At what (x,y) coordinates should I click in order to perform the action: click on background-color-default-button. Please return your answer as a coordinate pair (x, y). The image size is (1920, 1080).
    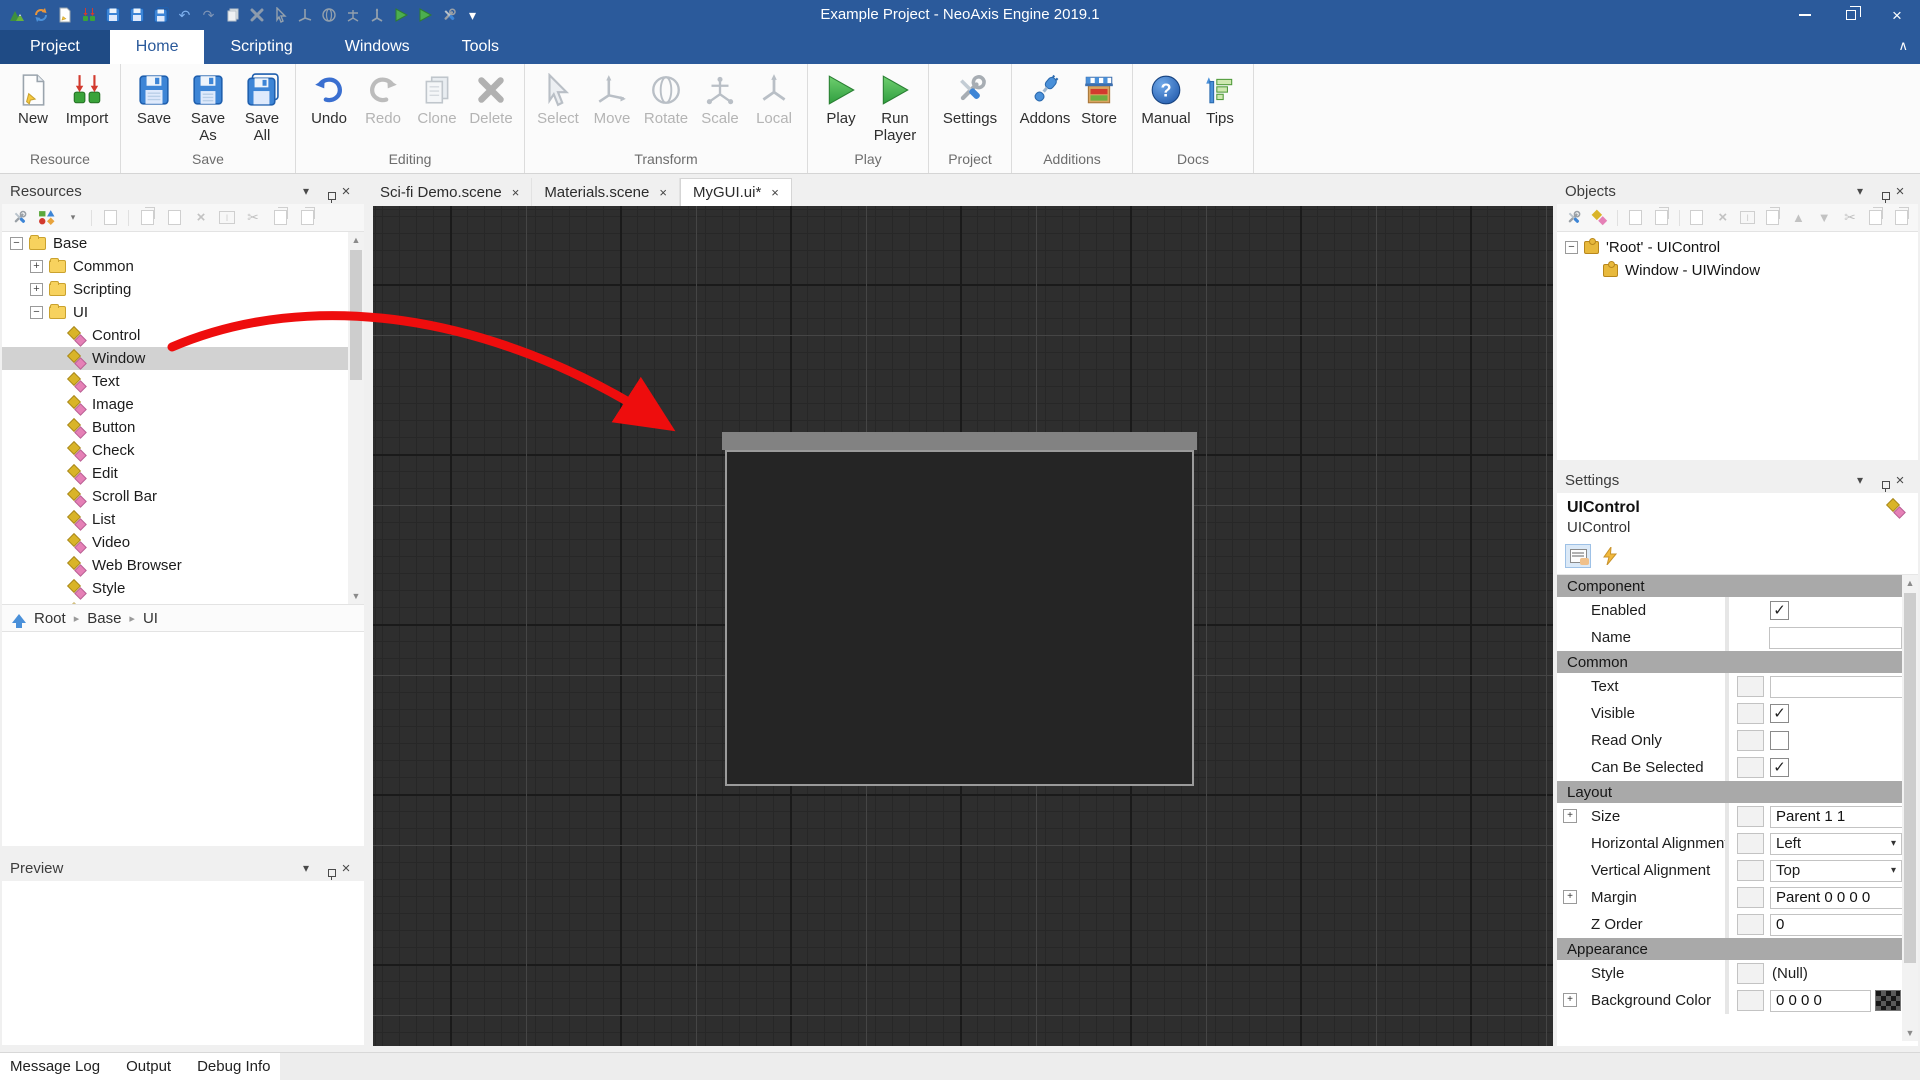
    Looking at the image, I should click on (1750, 1000).